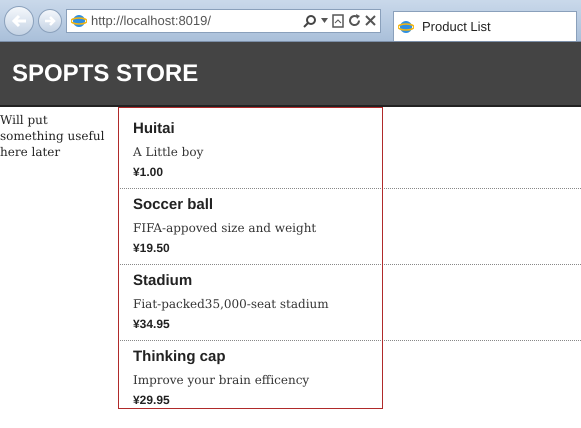 The height and width of the screenshot is (428, 581). Describe the element at coordinates (310, 21) in the screenshot. I see `search-icon` at that location.